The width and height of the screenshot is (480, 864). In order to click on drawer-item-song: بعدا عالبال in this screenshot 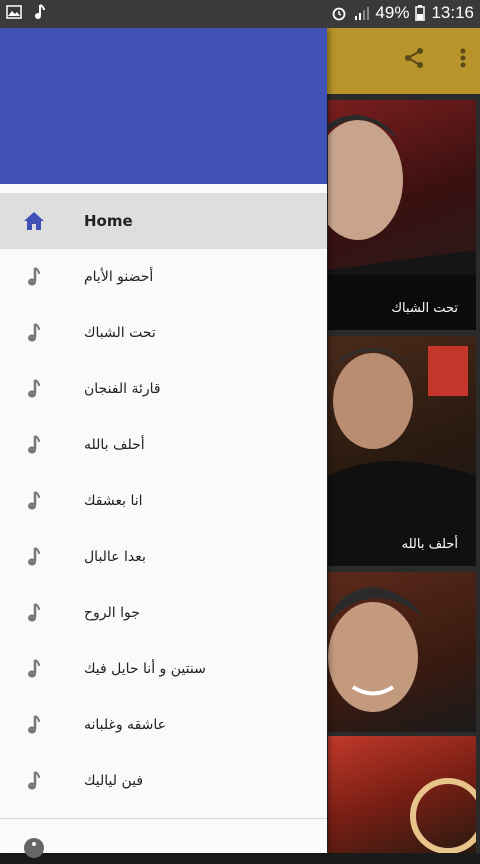, I will do `click(163, 557)`.